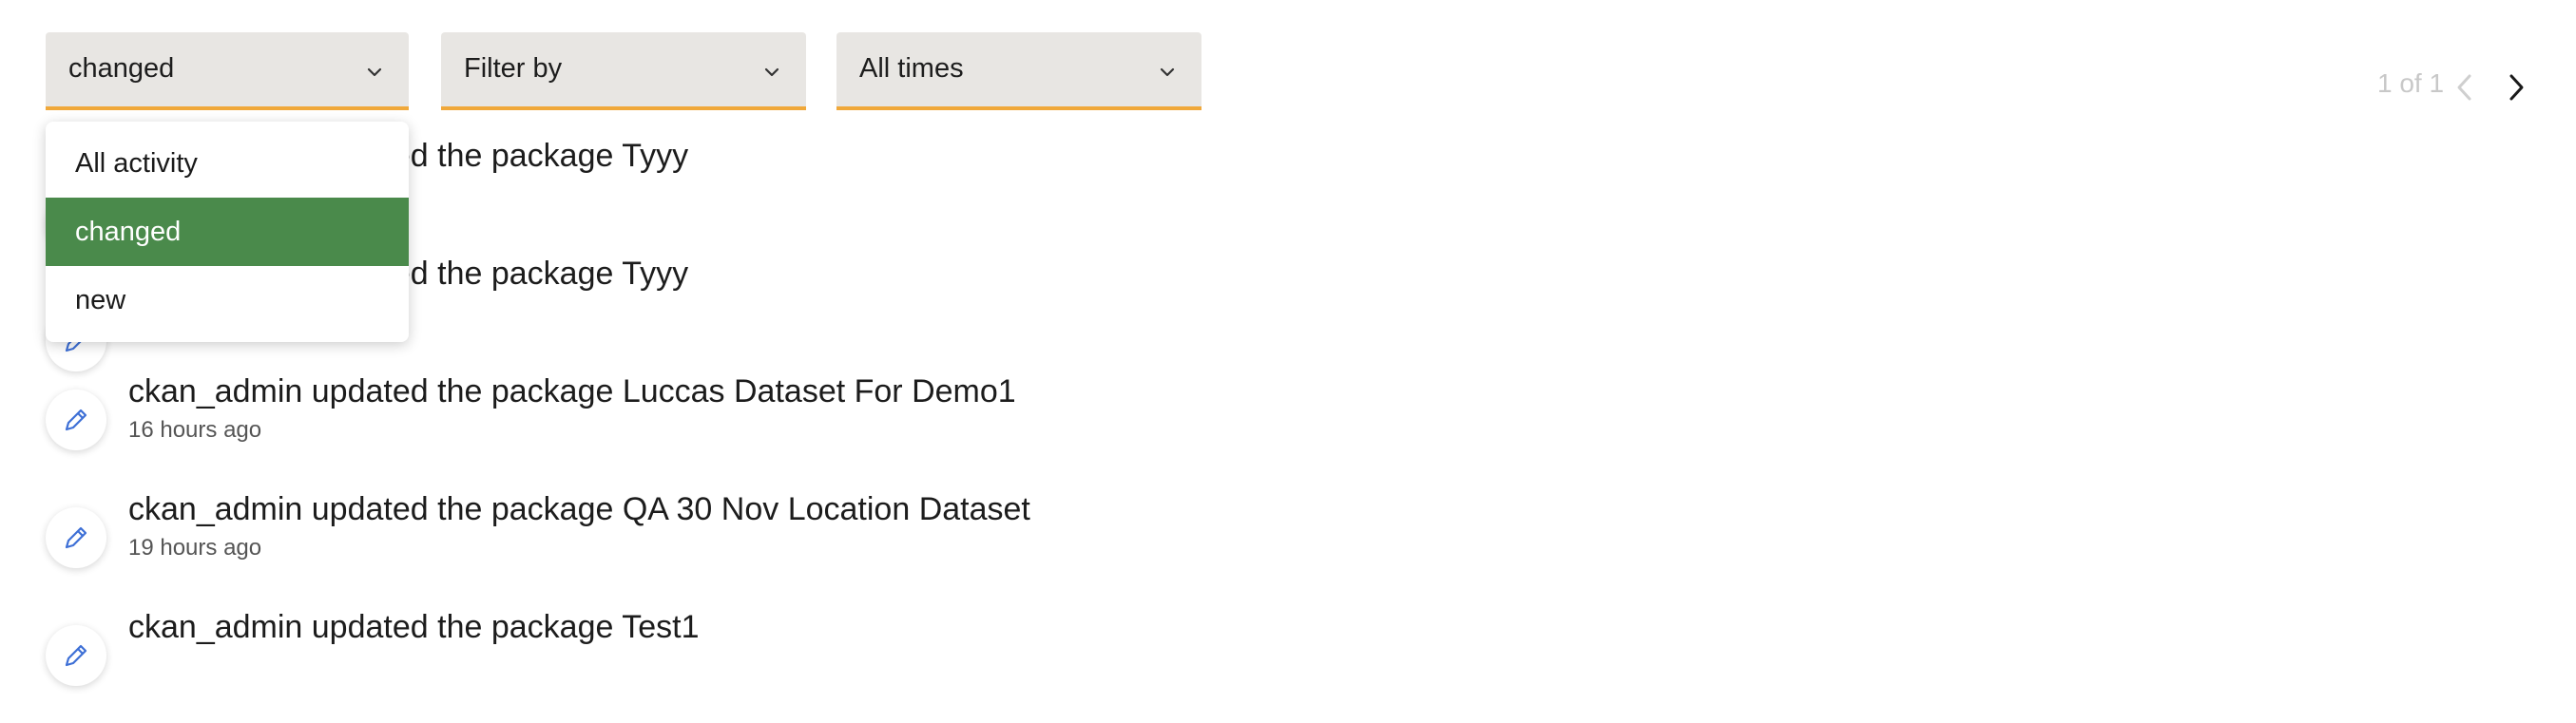  What do you see at coordinates (195, 430) in the screenshot?
I see `activity-time: 16 hours ago` at bounding box center [195, 430].